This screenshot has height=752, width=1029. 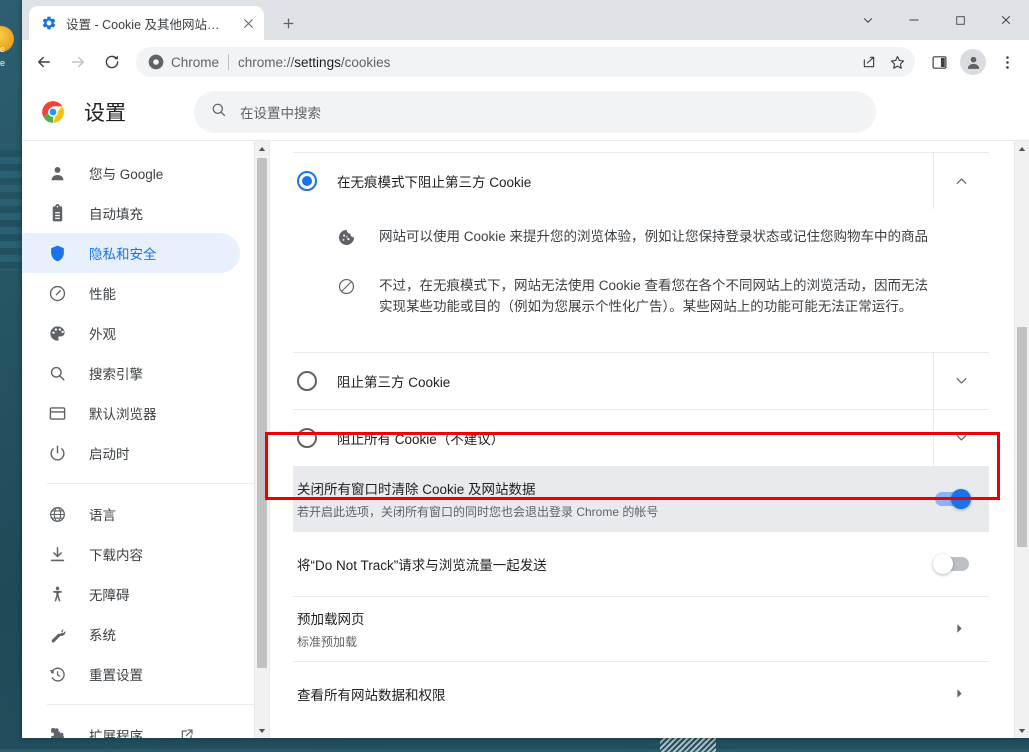 I want to click on reload-icon, so click(x=112, y=62).